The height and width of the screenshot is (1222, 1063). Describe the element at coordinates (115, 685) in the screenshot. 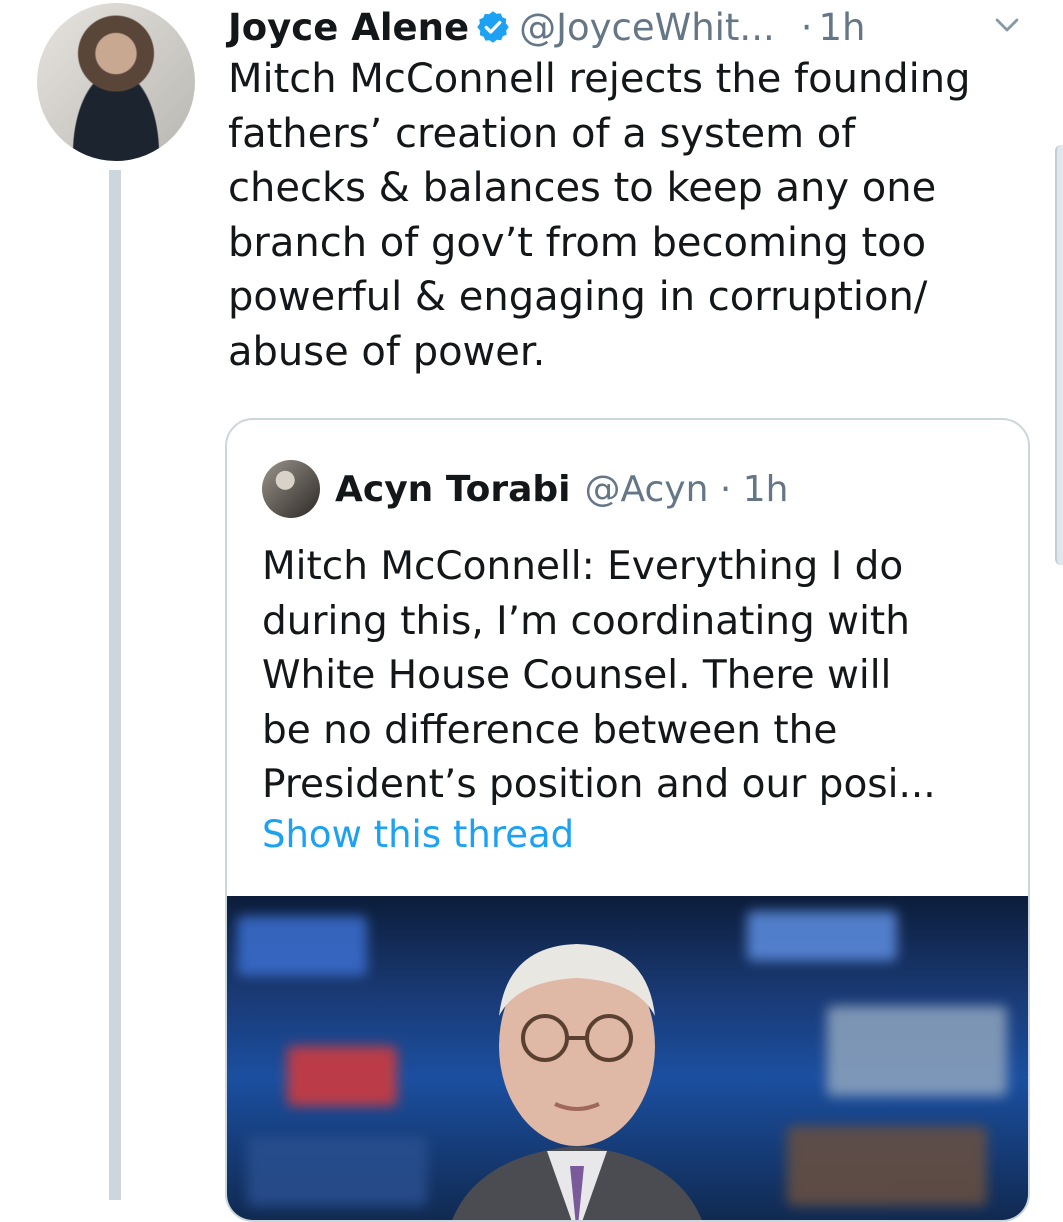

I see `thread-connector-line` at that location.